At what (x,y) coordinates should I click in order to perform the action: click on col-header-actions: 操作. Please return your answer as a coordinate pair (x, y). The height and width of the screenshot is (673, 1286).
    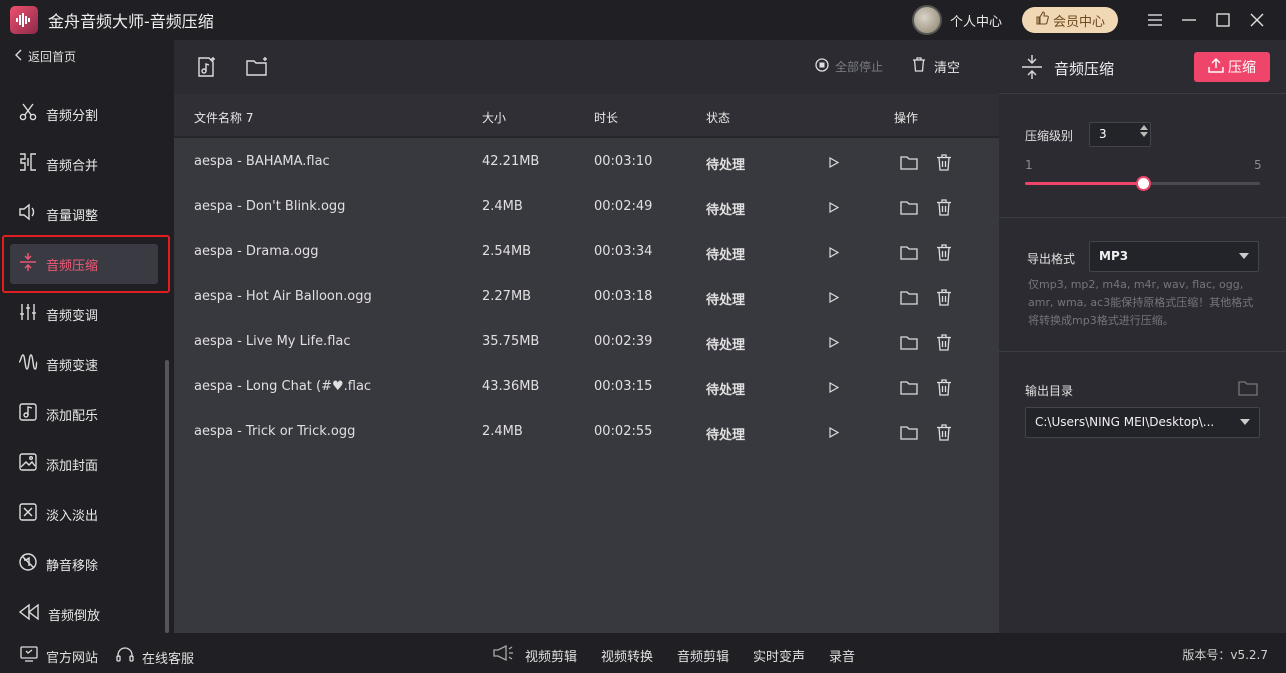
    Looking at the image, I should click on (906, 118).